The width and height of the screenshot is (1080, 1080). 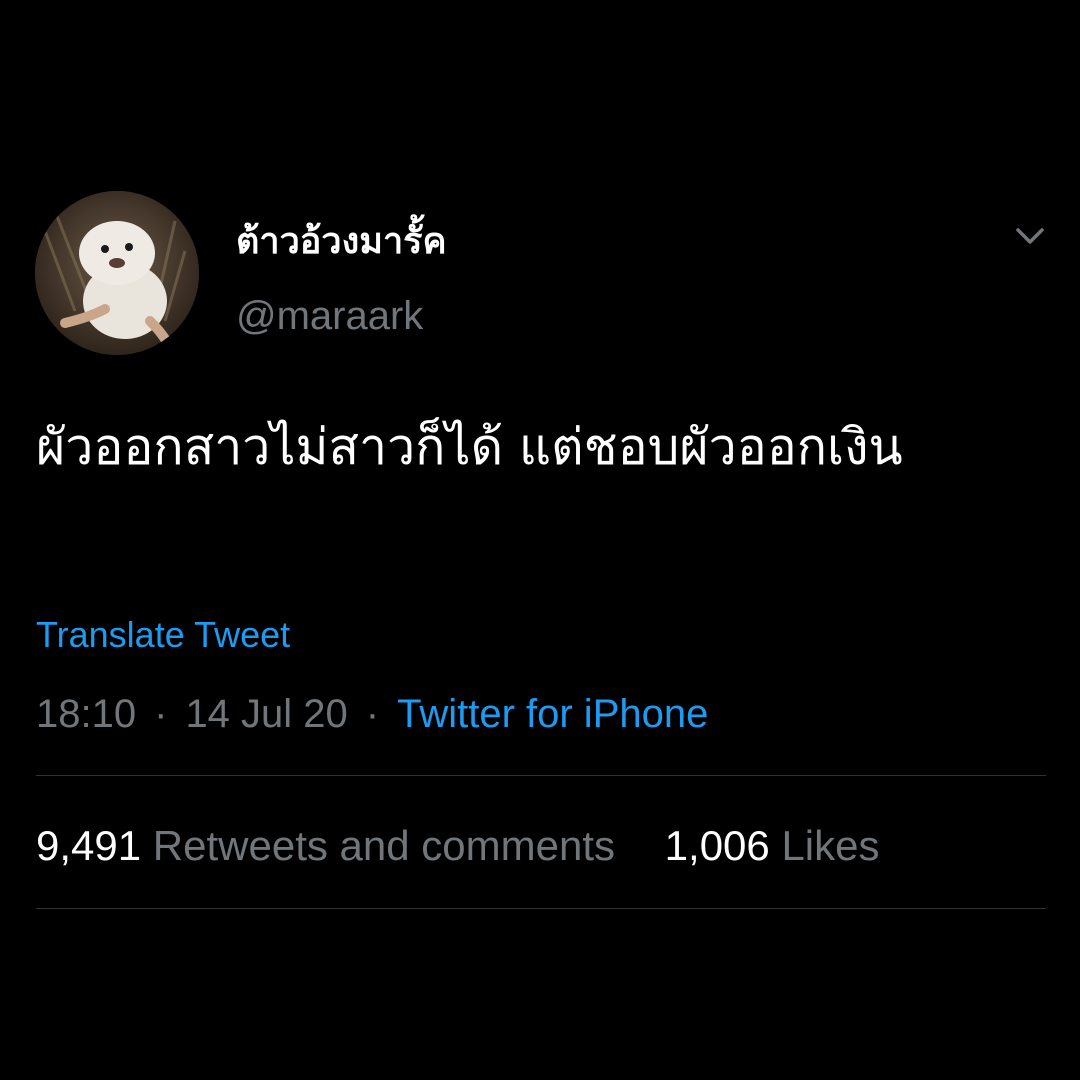 I want to click on tweet-source-link: Twitter for iPhone, so click(x=552, y=714).